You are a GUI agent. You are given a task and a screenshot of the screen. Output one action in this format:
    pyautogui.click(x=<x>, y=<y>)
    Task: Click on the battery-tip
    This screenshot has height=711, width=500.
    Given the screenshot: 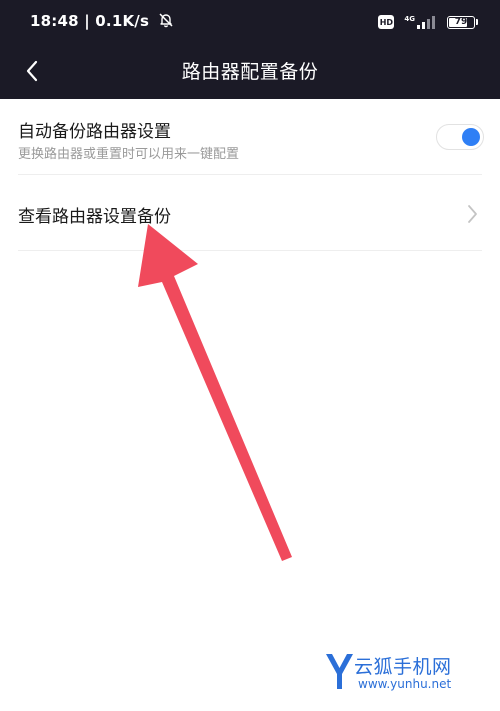 What is the action you would take?
    pyautogui.click(x=477, y=22)
    